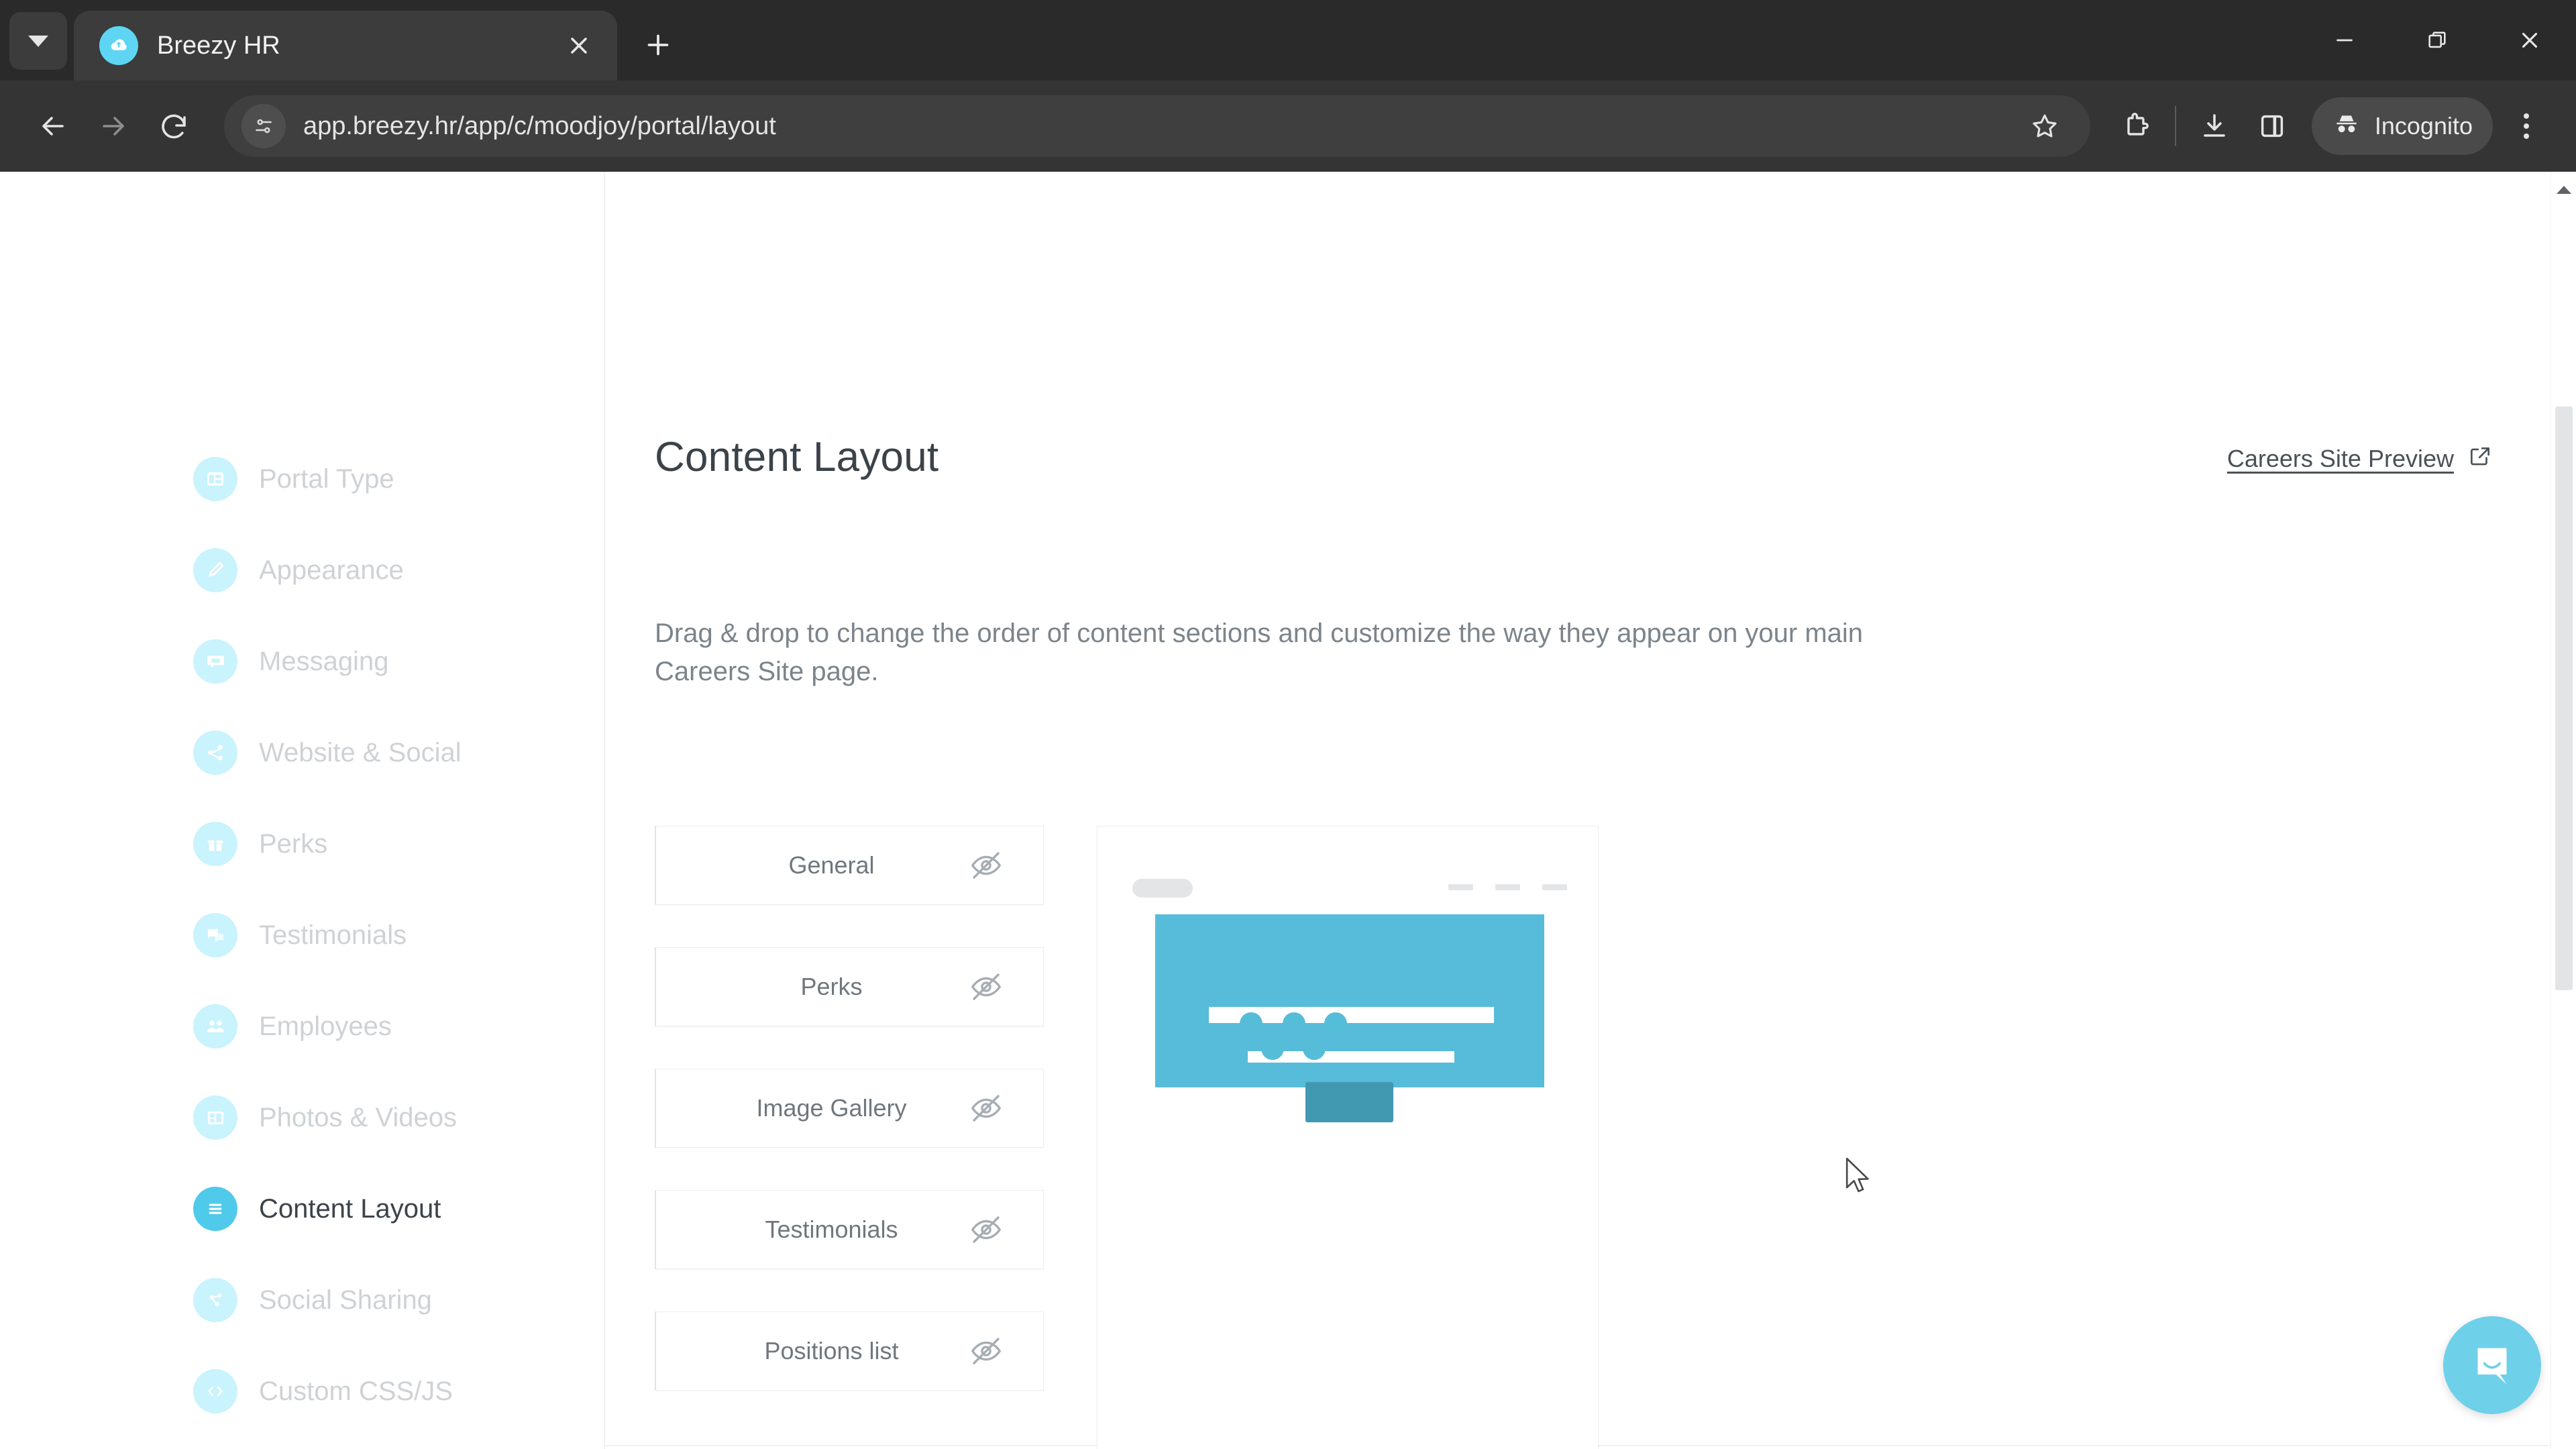  What do you see at coordinates (360, 752) in the screenshot?
I see `sidebar-item-label: Website & Social` at bounding box center [360, 752].